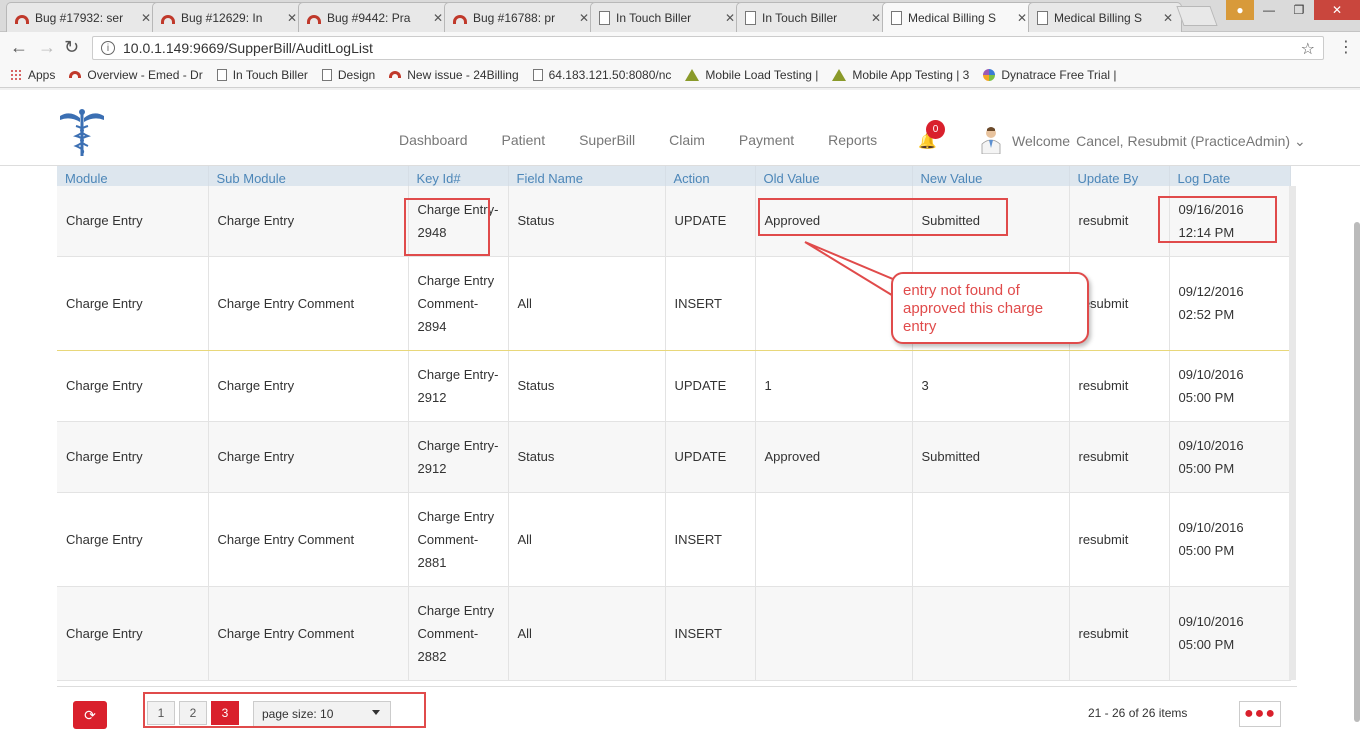 Image resolution: width=1360 pixels, height=729 pixels. I want to click on cell-key-id: Charge Entry- 2912, so click(458, 457).